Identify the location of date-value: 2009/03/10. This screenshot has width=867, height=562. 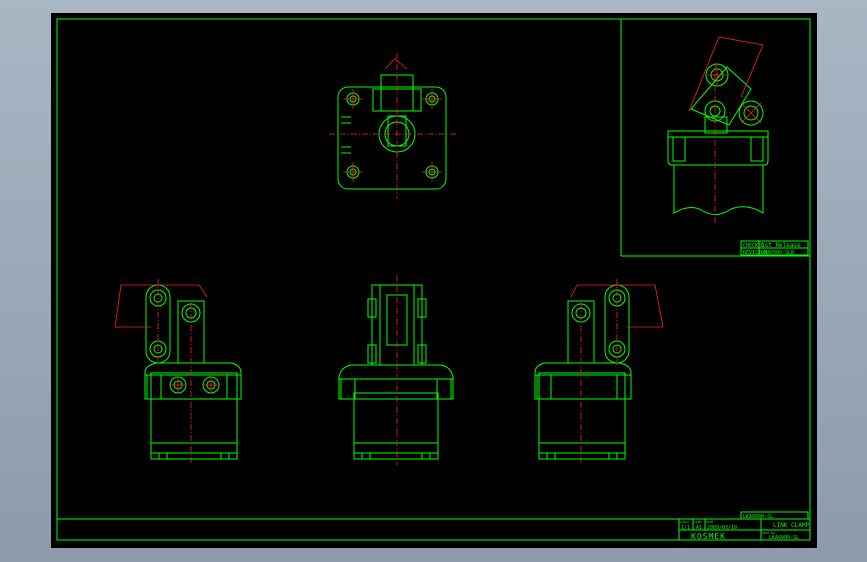
(722, 528).